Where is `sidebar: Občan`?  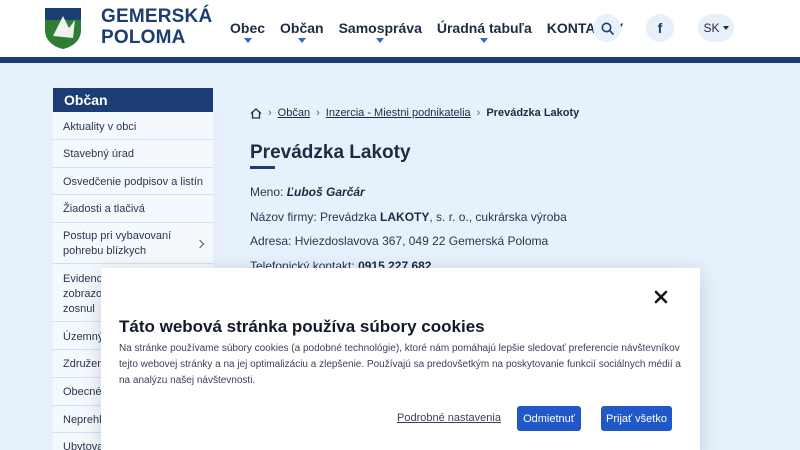
sidebar: Občan is located at coordinates (133, 100).